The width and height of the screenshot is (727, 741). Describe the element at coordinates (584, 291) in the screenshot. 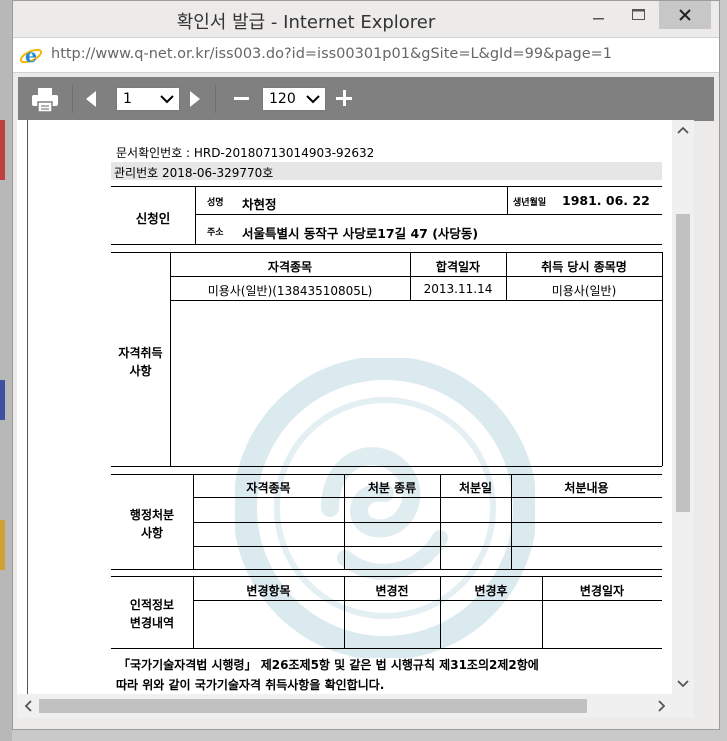

I see `qualification-cell: 미용사(일반)` at that location.